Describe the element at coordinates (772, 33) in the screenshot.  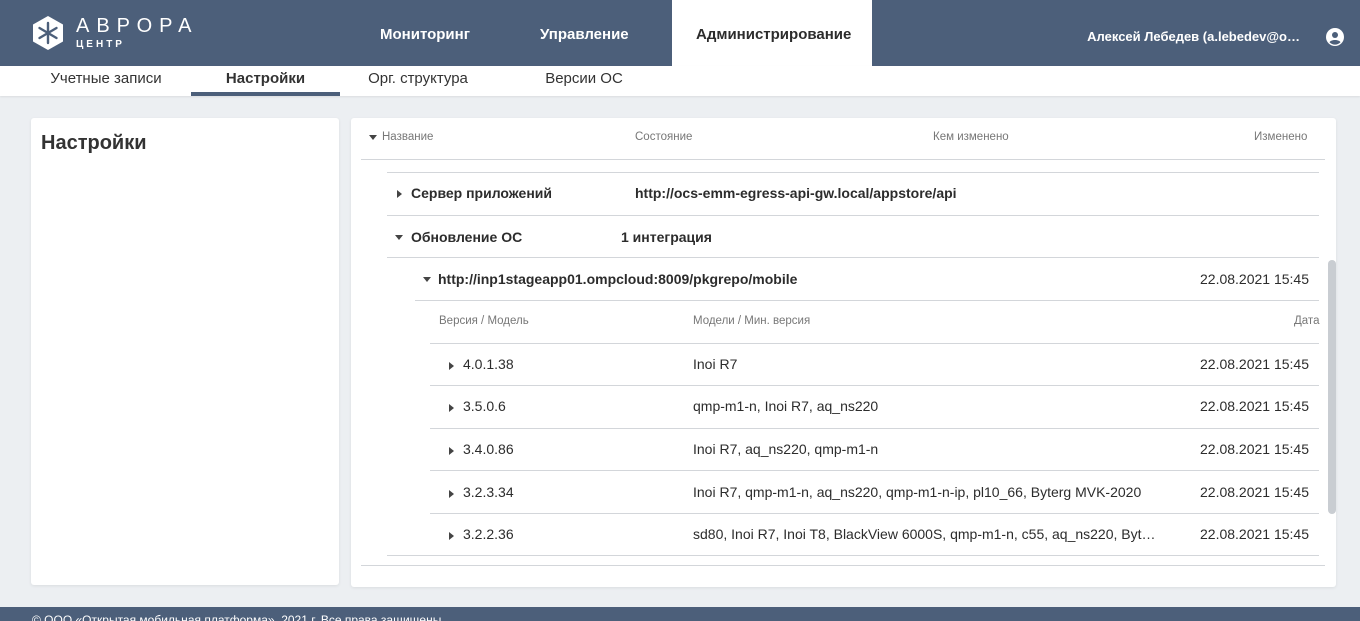
I see `nav-tab-administration: Администрирование` at that location.